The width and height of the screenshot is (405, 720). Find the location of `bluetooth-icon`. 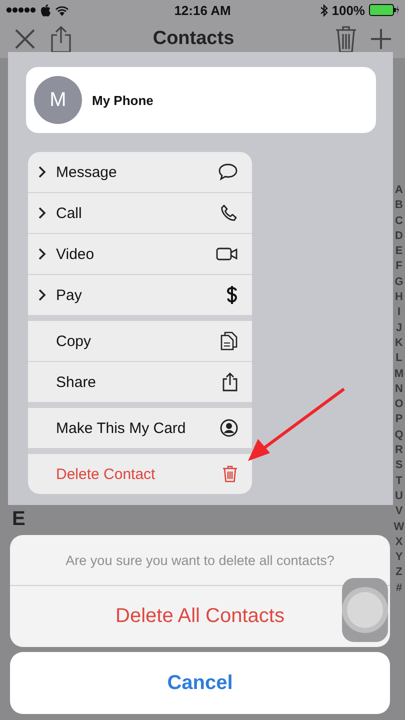

bluetooth-icon is located at coordinates (324, 10).